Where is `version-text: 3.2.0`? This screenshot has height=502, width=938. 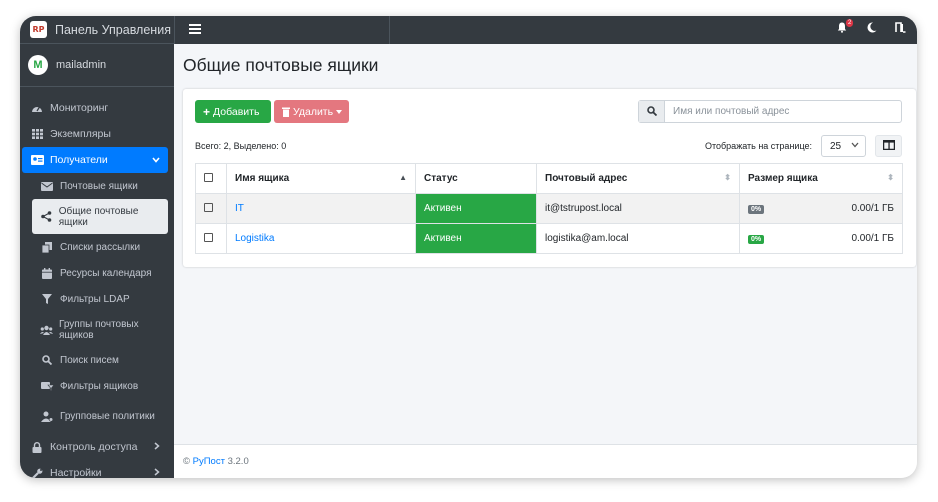
version-text: 3.2.0 is located at coordinates (238, 461).